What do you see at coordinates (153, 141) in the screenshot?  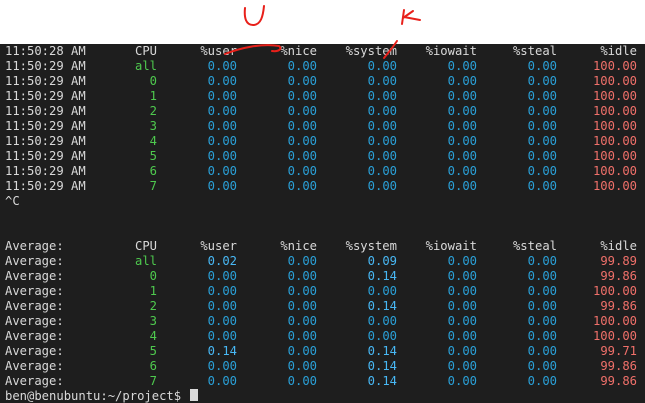 I see `row-cpu-id: 4` at bounding box center [153, 141].